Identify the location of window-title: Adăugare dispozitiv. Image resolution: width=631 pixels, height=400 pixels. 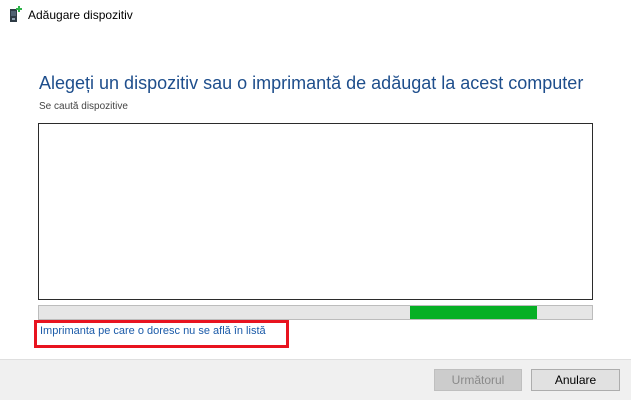
(80, 15).